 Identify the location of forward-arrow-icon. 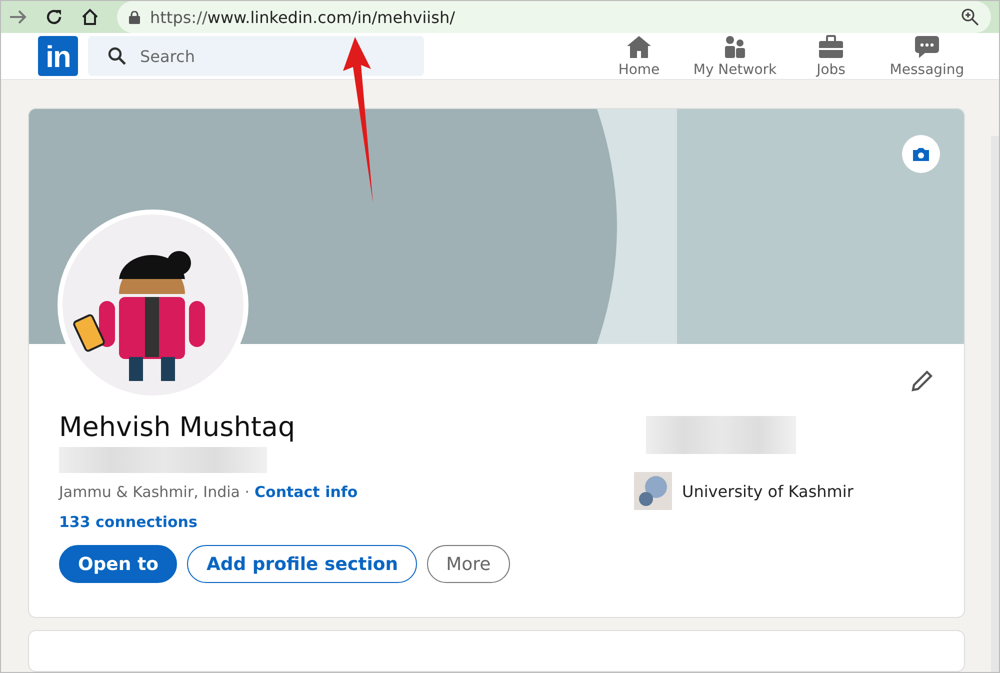
(18, 17).